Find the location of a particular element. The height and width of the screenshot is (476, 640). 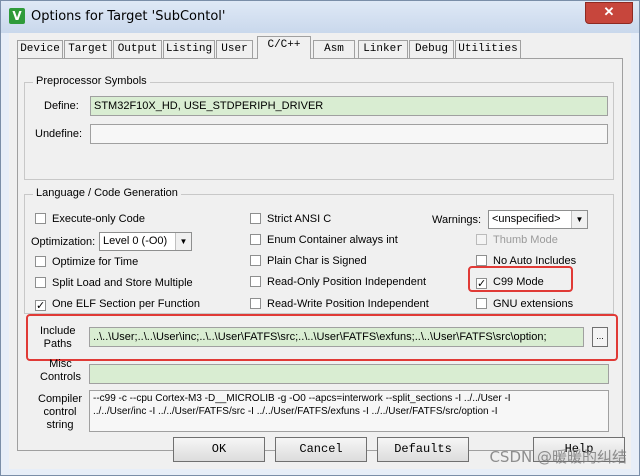

tab-target: Target is located at coordinates (88, 49).